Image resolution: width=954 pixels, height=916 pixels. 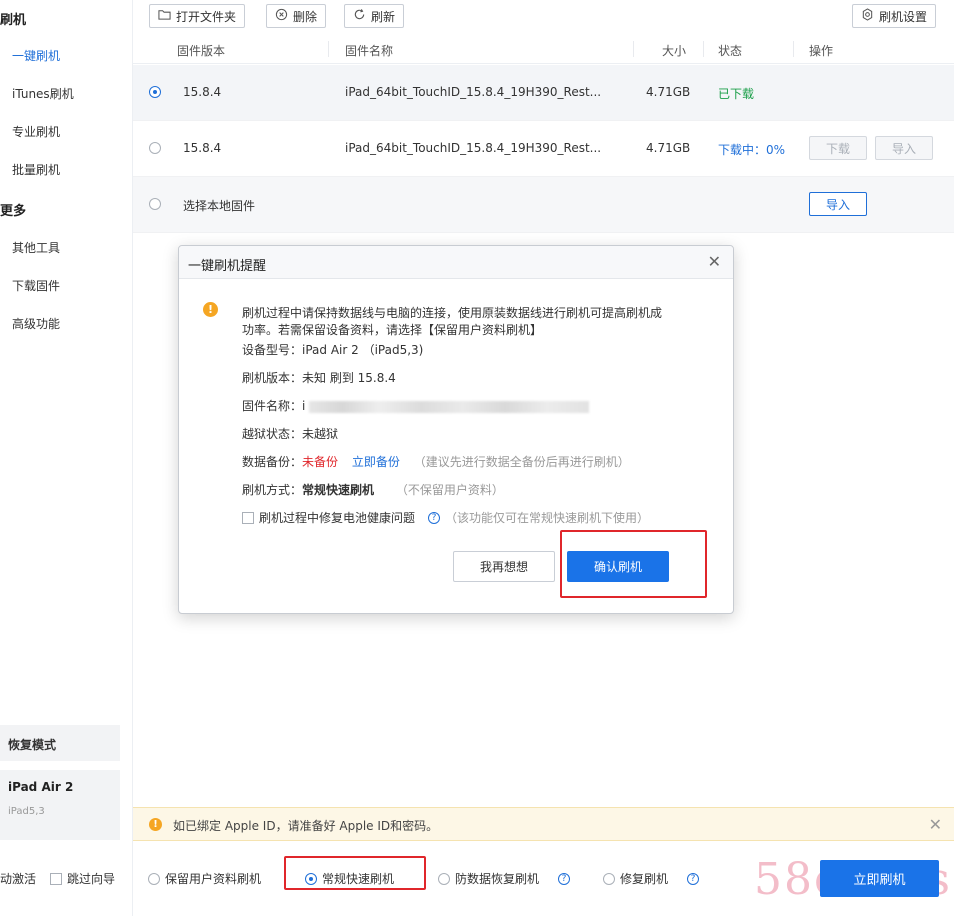 What do you see at coordinates (213, 879) in the screenshot?
I see `keep-data-label: 保留用户资料刷机` at bounding box center [213, 879].